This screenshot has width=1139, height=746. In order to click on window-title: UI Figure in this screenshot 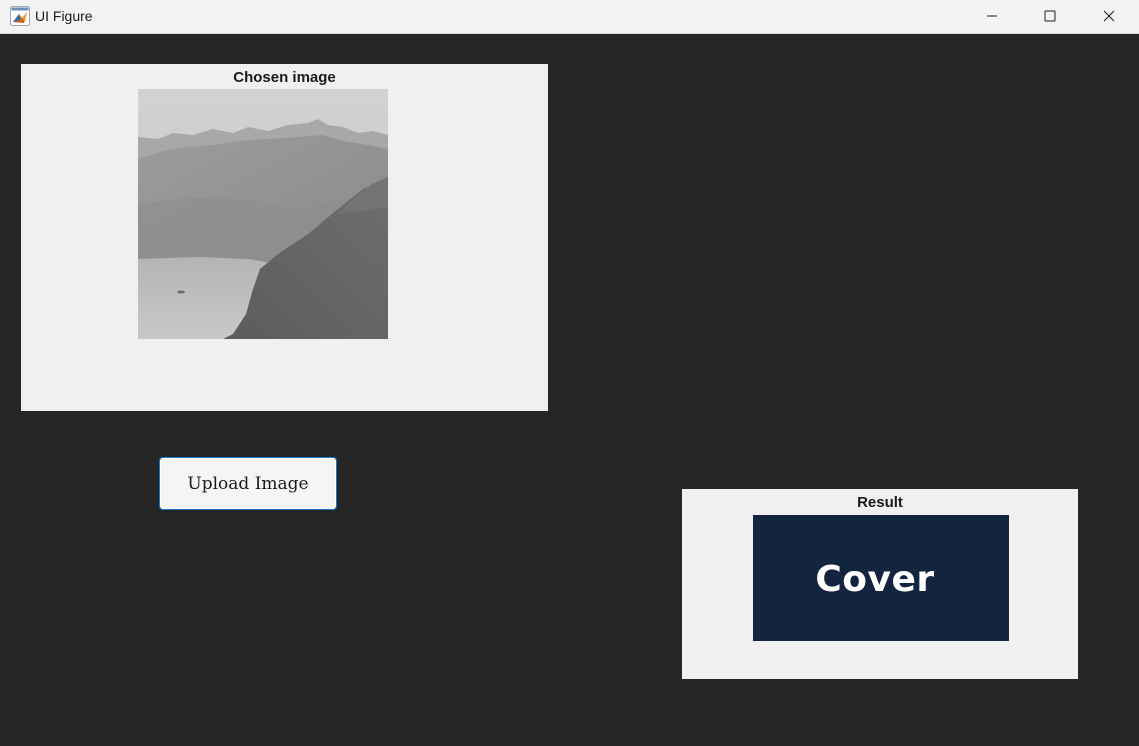, I will do `click(64, 16)`.